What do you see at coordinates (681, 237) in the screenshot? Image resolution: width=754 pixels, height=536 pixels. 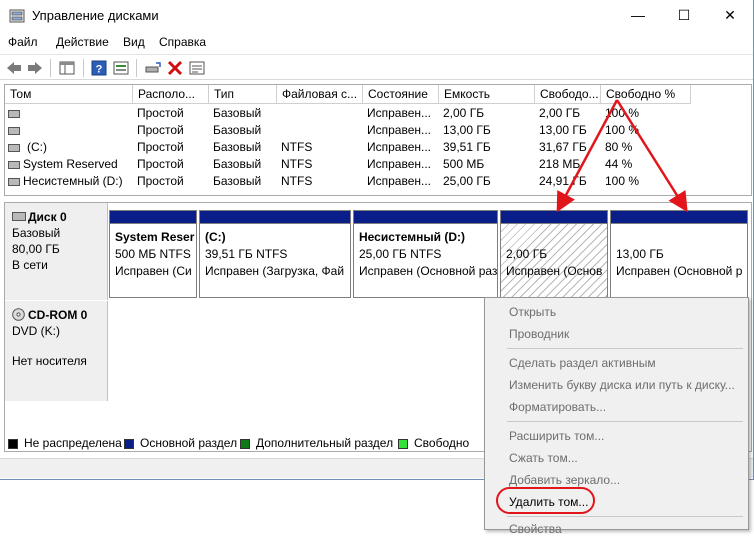 I see `partition-title` at bounding box center [681, 237].